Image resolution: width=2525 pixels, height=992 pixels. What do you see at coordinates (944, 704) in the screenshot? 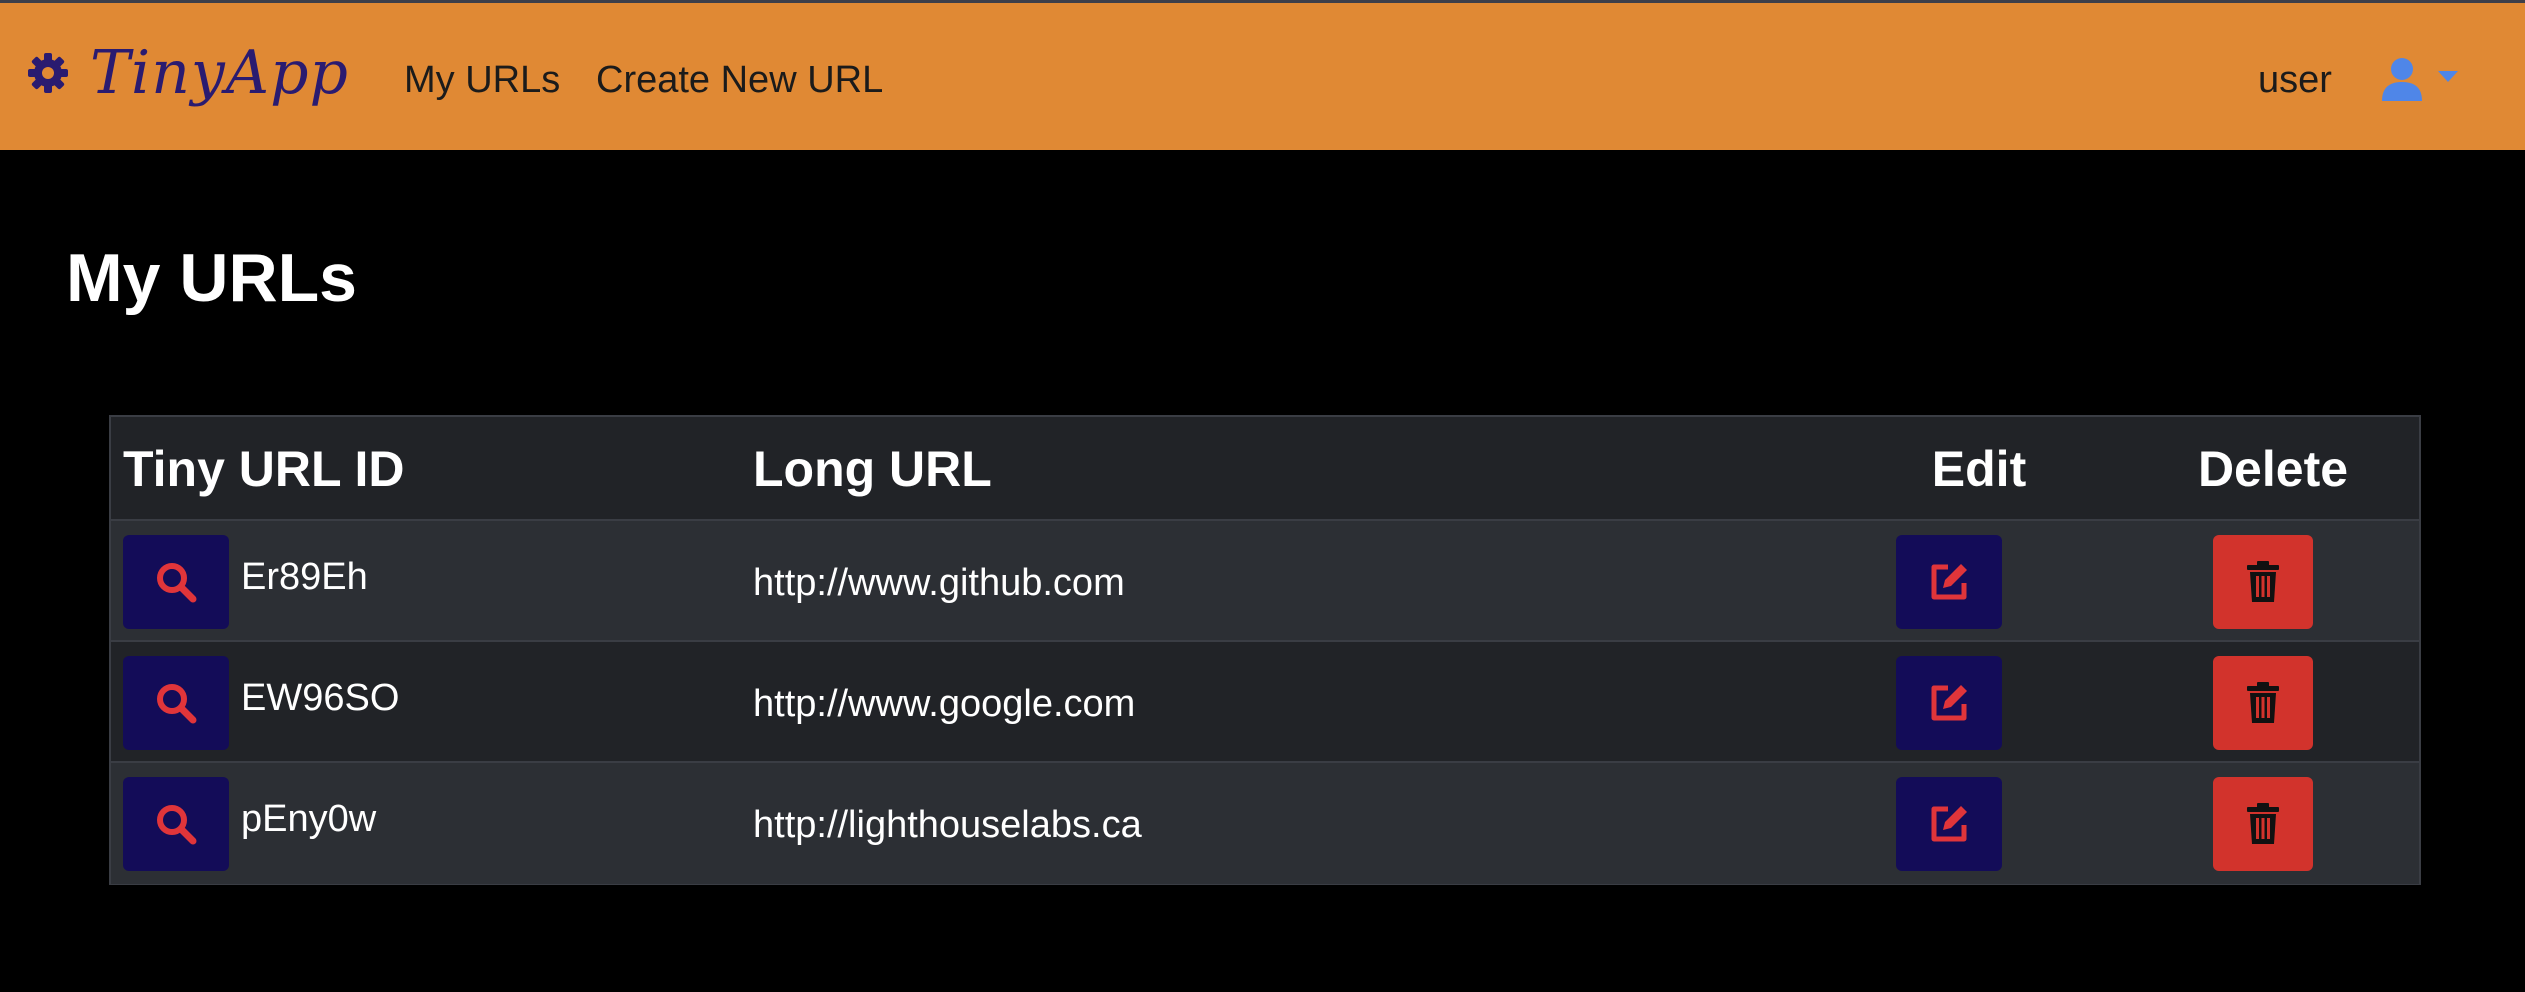
I see `long-url: http://www.google.com` at bounding box center [944, 704].